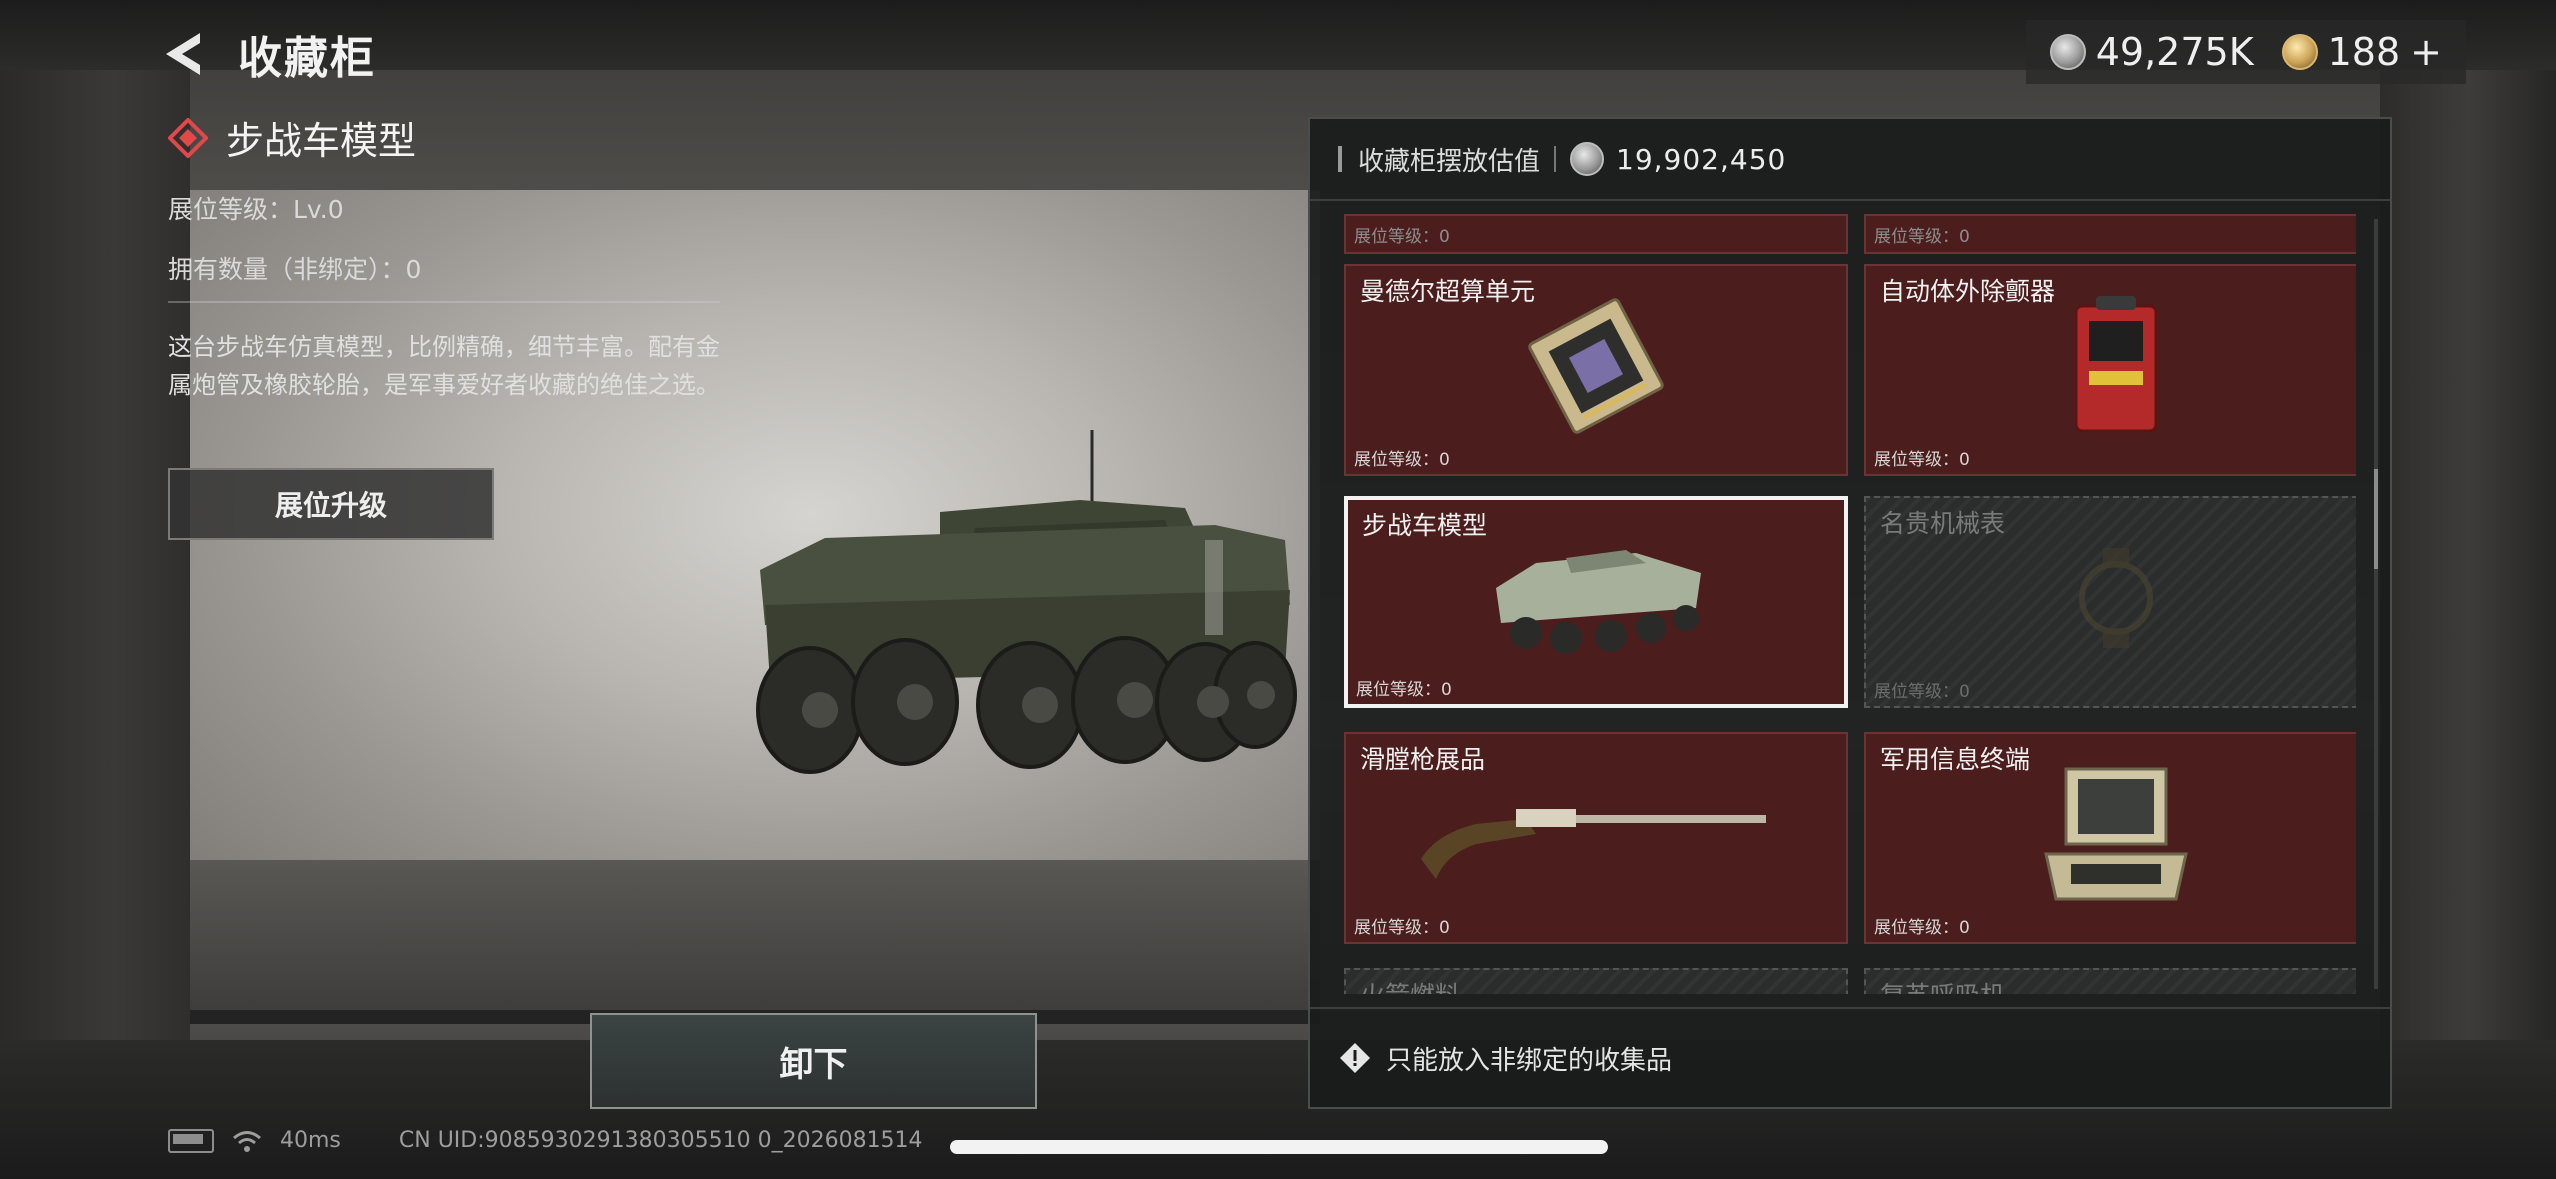 Image resolution: width=2556 pixels, height=1179 pixels. What do you see at coordinates (2299, 52) in the screenshot?
I see `gold-coin-icon` at bounding box center [2299, 52].